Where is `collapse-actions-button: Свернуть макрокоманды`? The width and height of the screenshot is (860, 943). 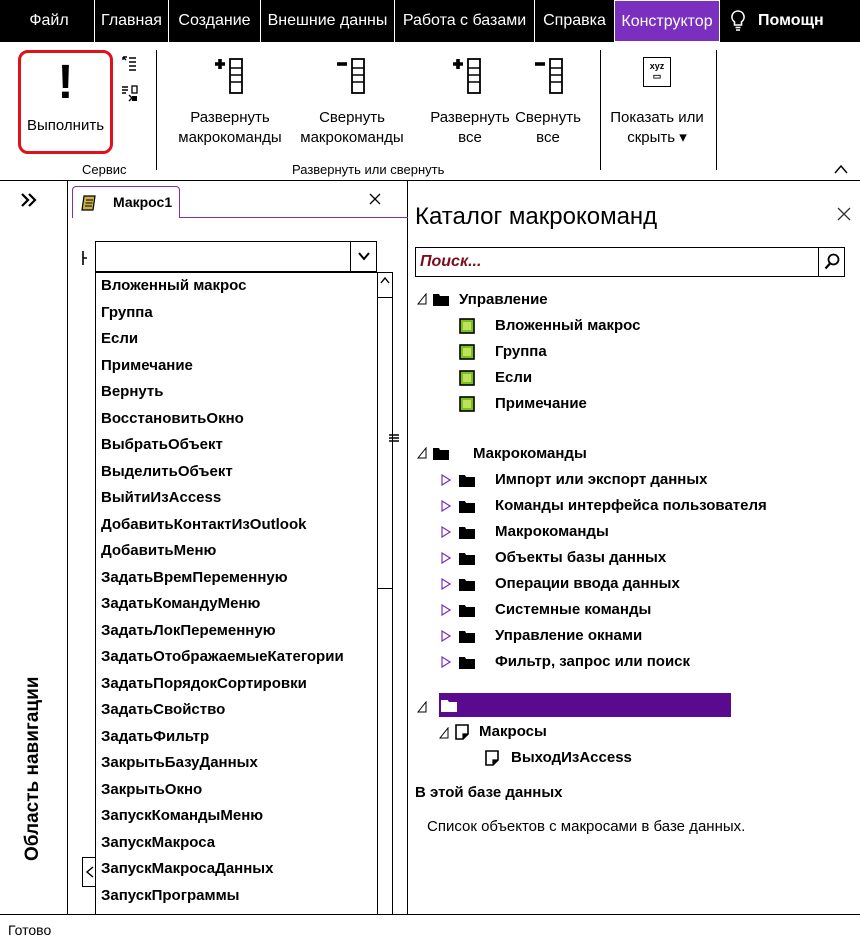
collapse-actions-button: Свернуть макрокоманды is located at coordinates (352, 128).